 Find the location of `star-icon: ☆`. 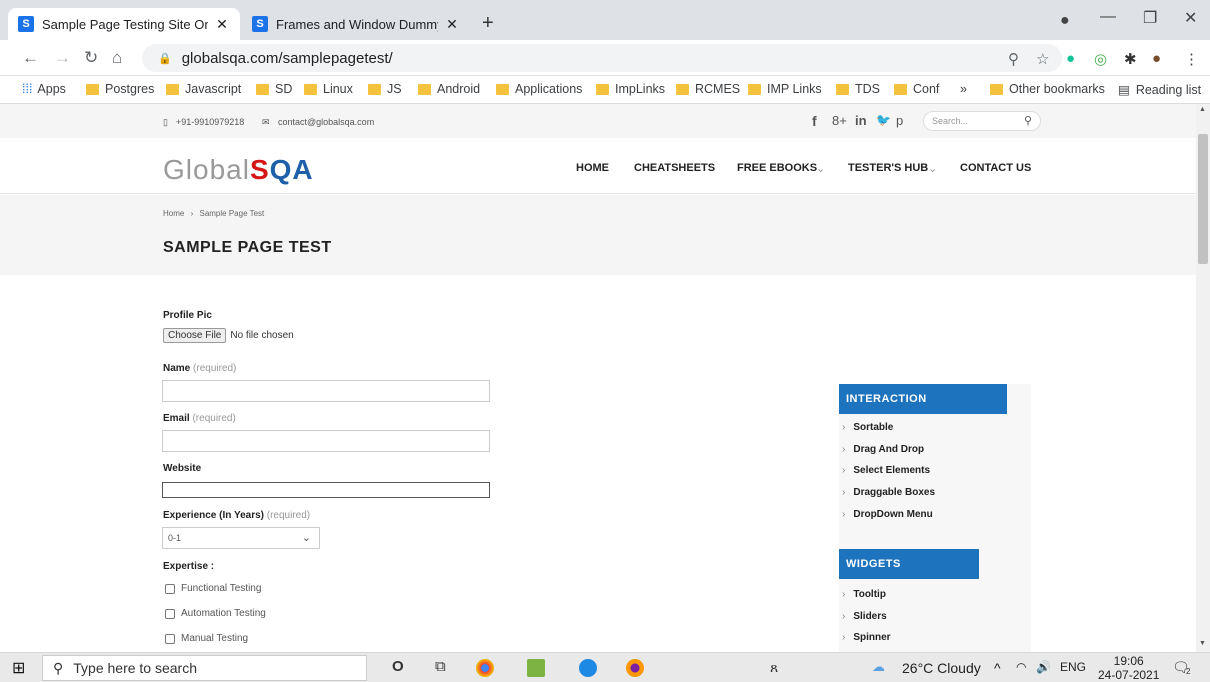

star-icon: ☆ is located at coordinates (1042, 59).